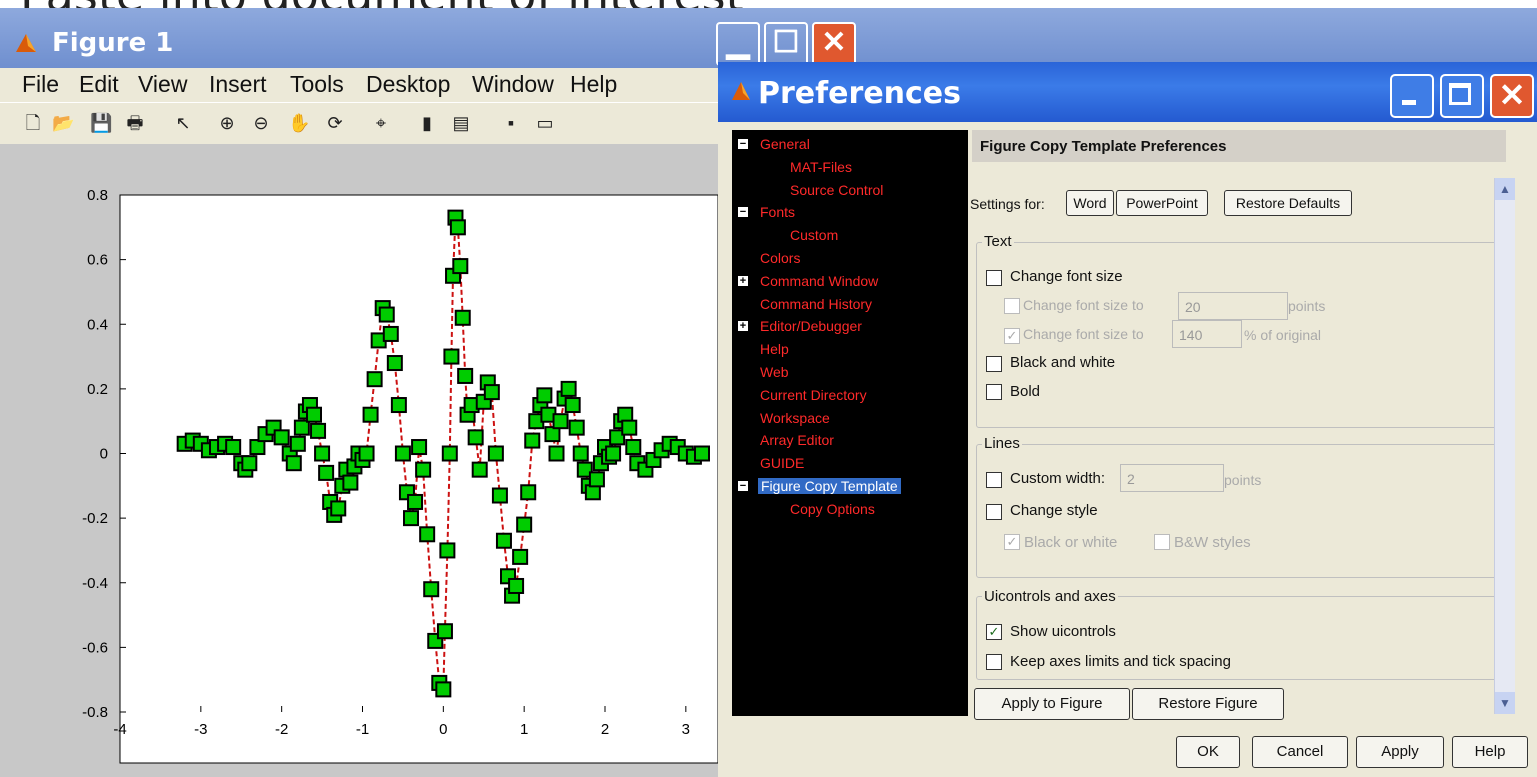  What do you see at coordinates (1172, 478) in the screenshot?
I see `custom-width-input: 2` at bounding box center [1172, 478].